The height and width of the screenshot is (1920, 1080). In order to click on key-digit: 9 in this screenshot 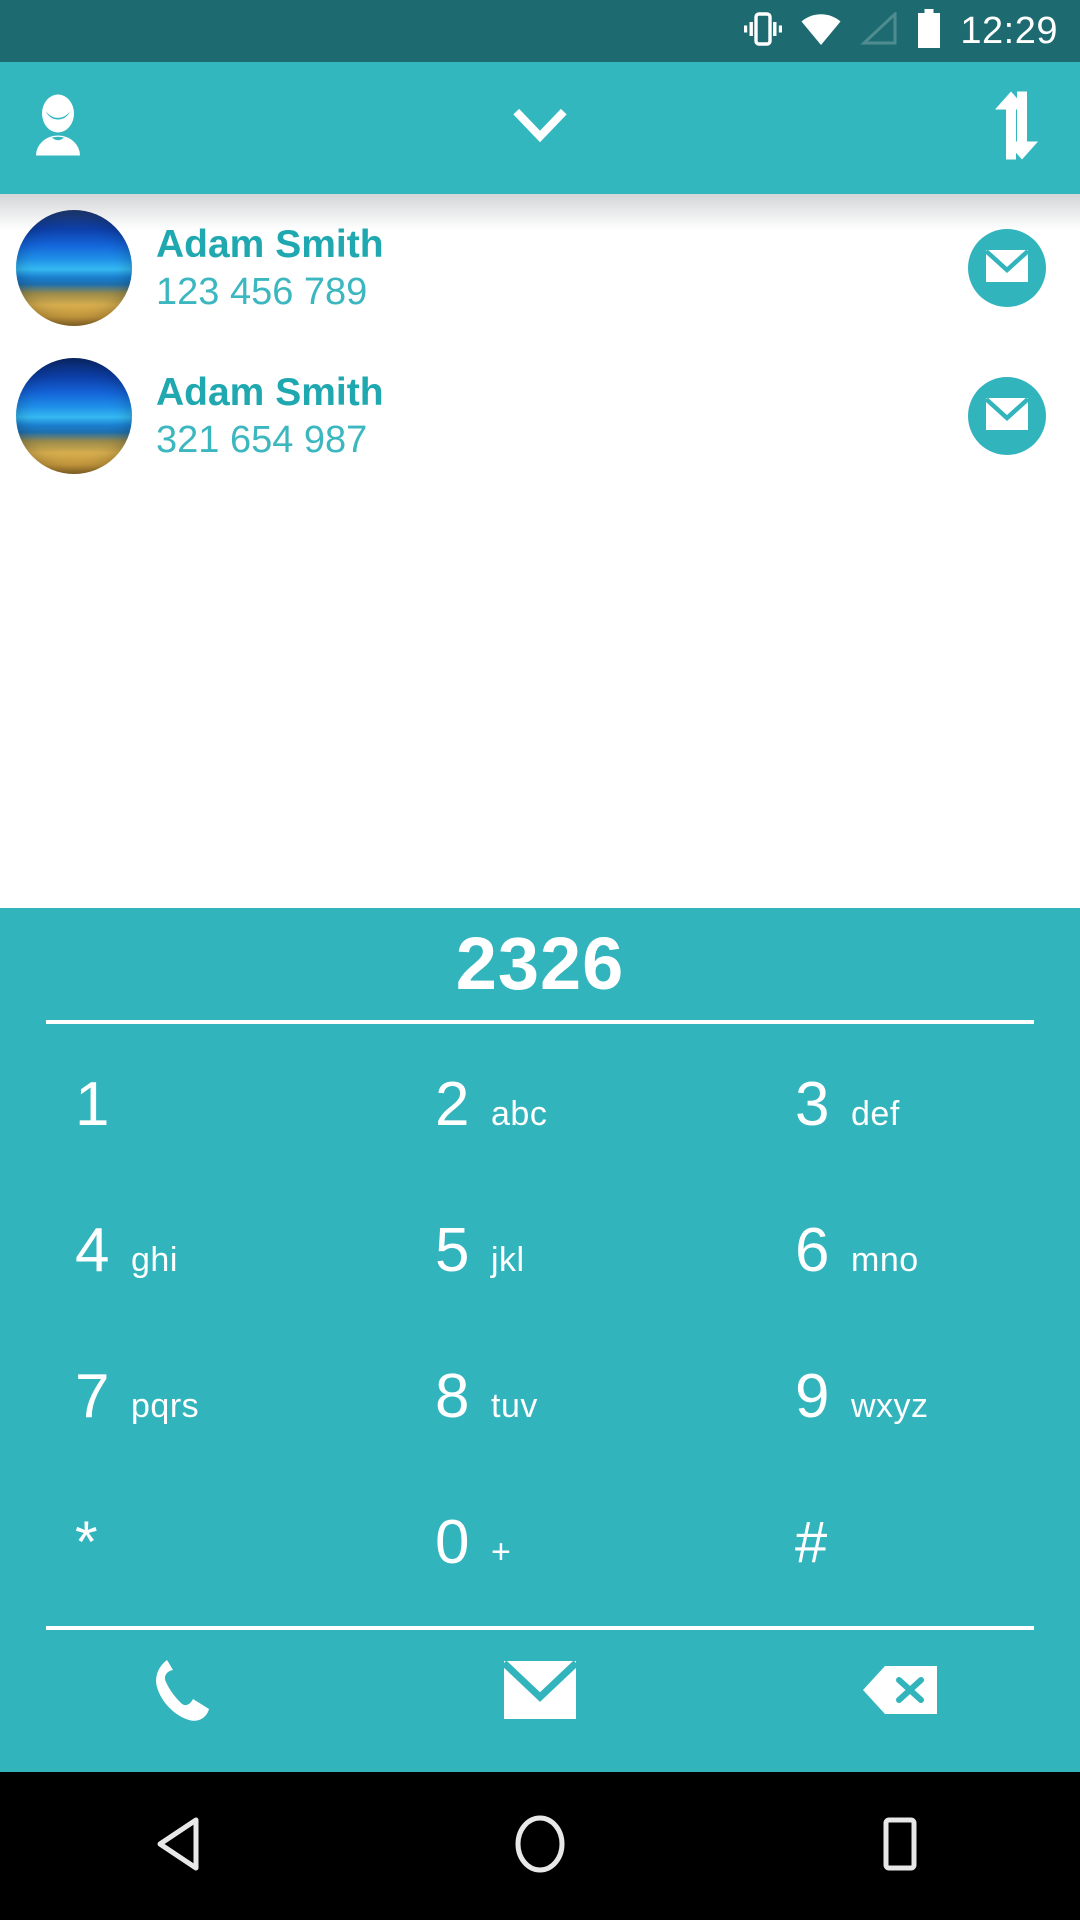, I will do `click(812, 1396)`.